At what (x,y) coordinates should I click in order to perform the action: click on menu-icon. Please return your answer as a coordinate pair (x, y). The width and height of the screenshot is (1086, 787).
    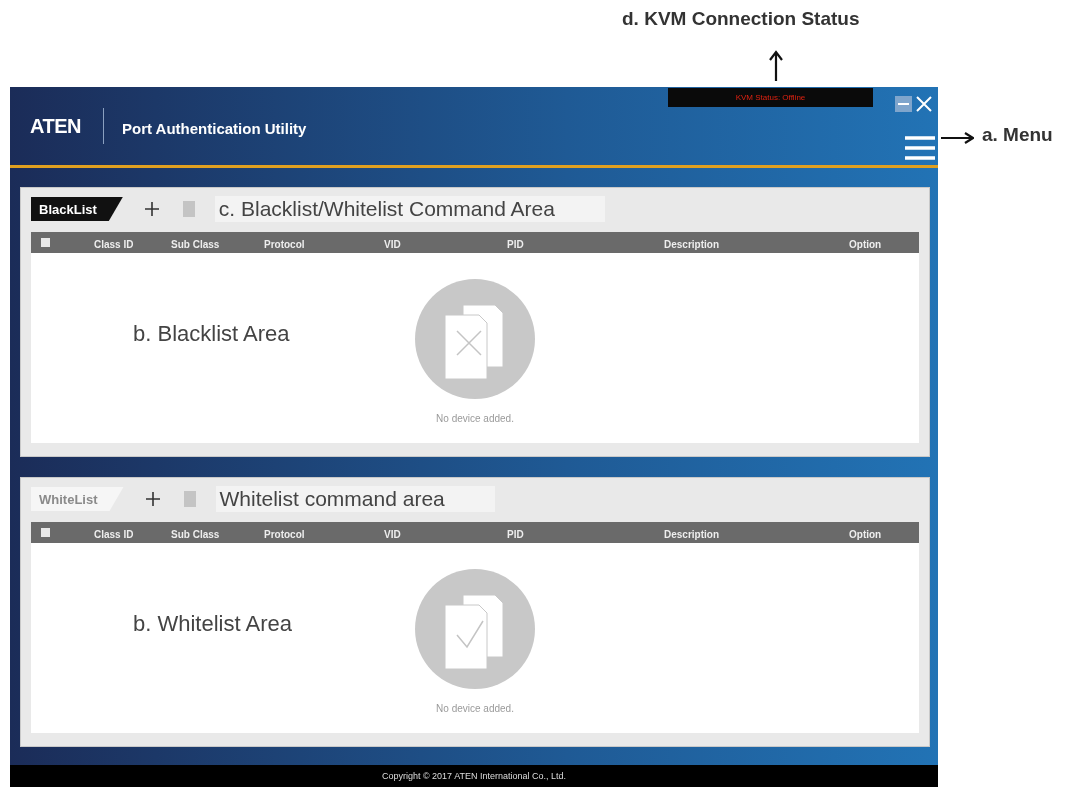
    Looking at the image, I should click on (920, 148).